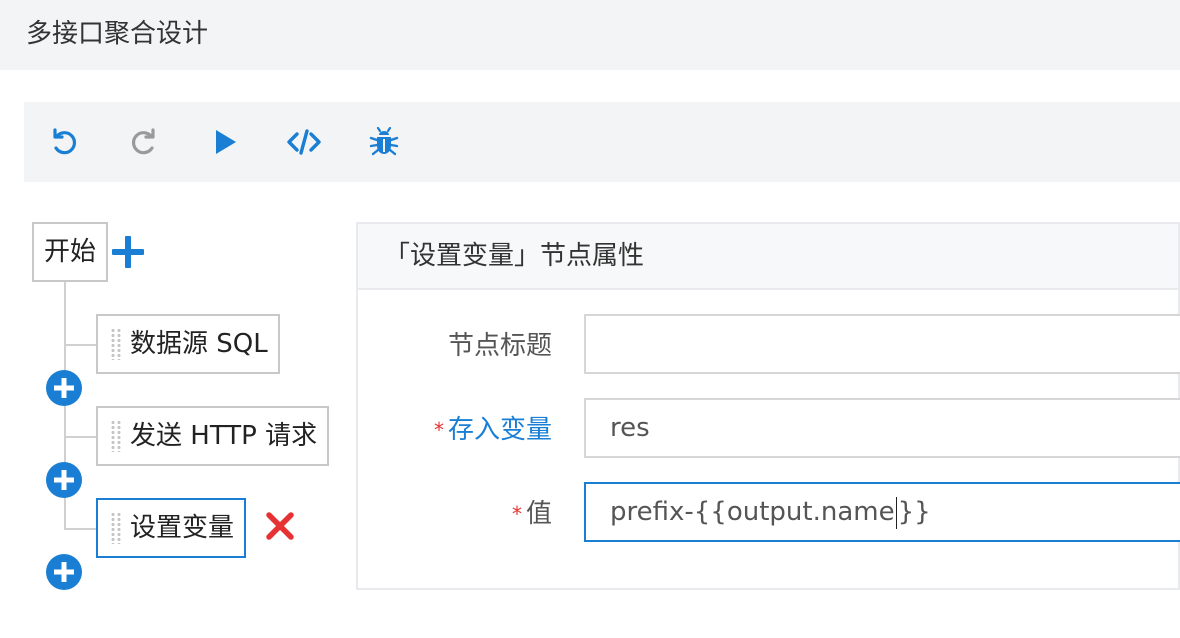 The width and height of the screenshot is (1180, 638). I want to click on play-icon, so click(226, 142).